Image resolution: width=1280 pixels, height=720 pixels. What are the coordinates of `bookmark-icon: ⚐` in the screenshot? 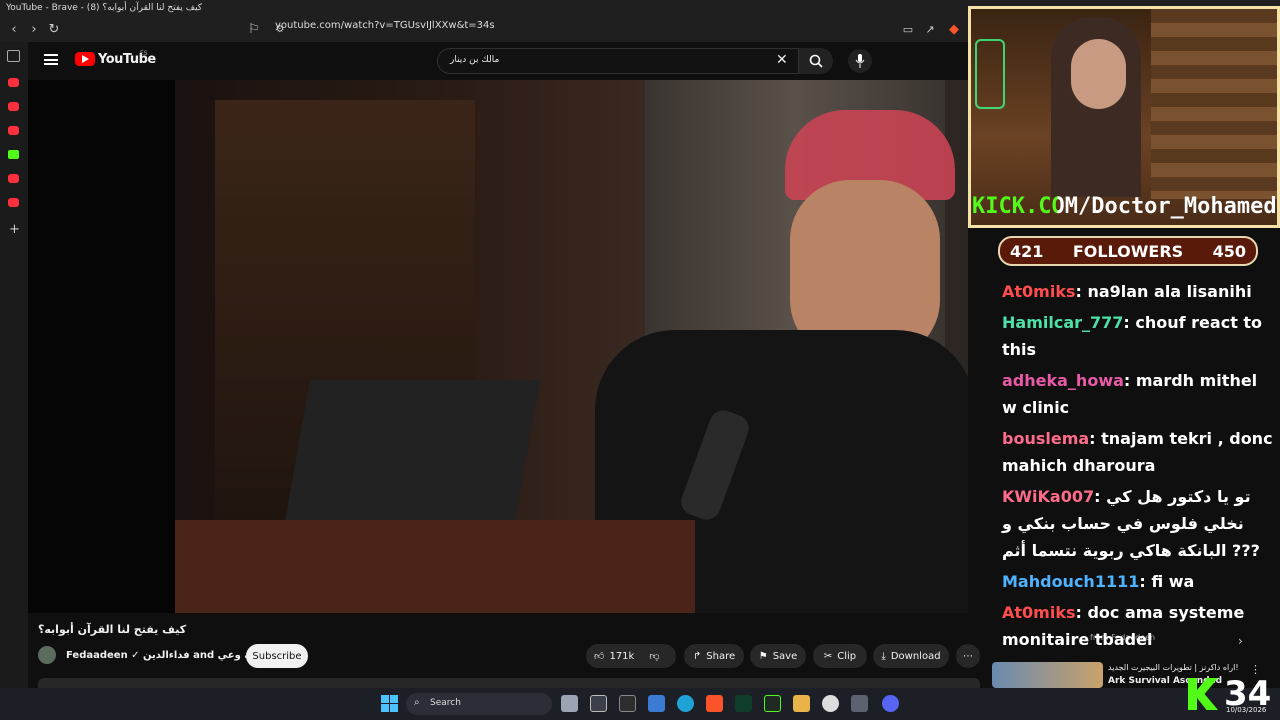 It's located at (254, 29).